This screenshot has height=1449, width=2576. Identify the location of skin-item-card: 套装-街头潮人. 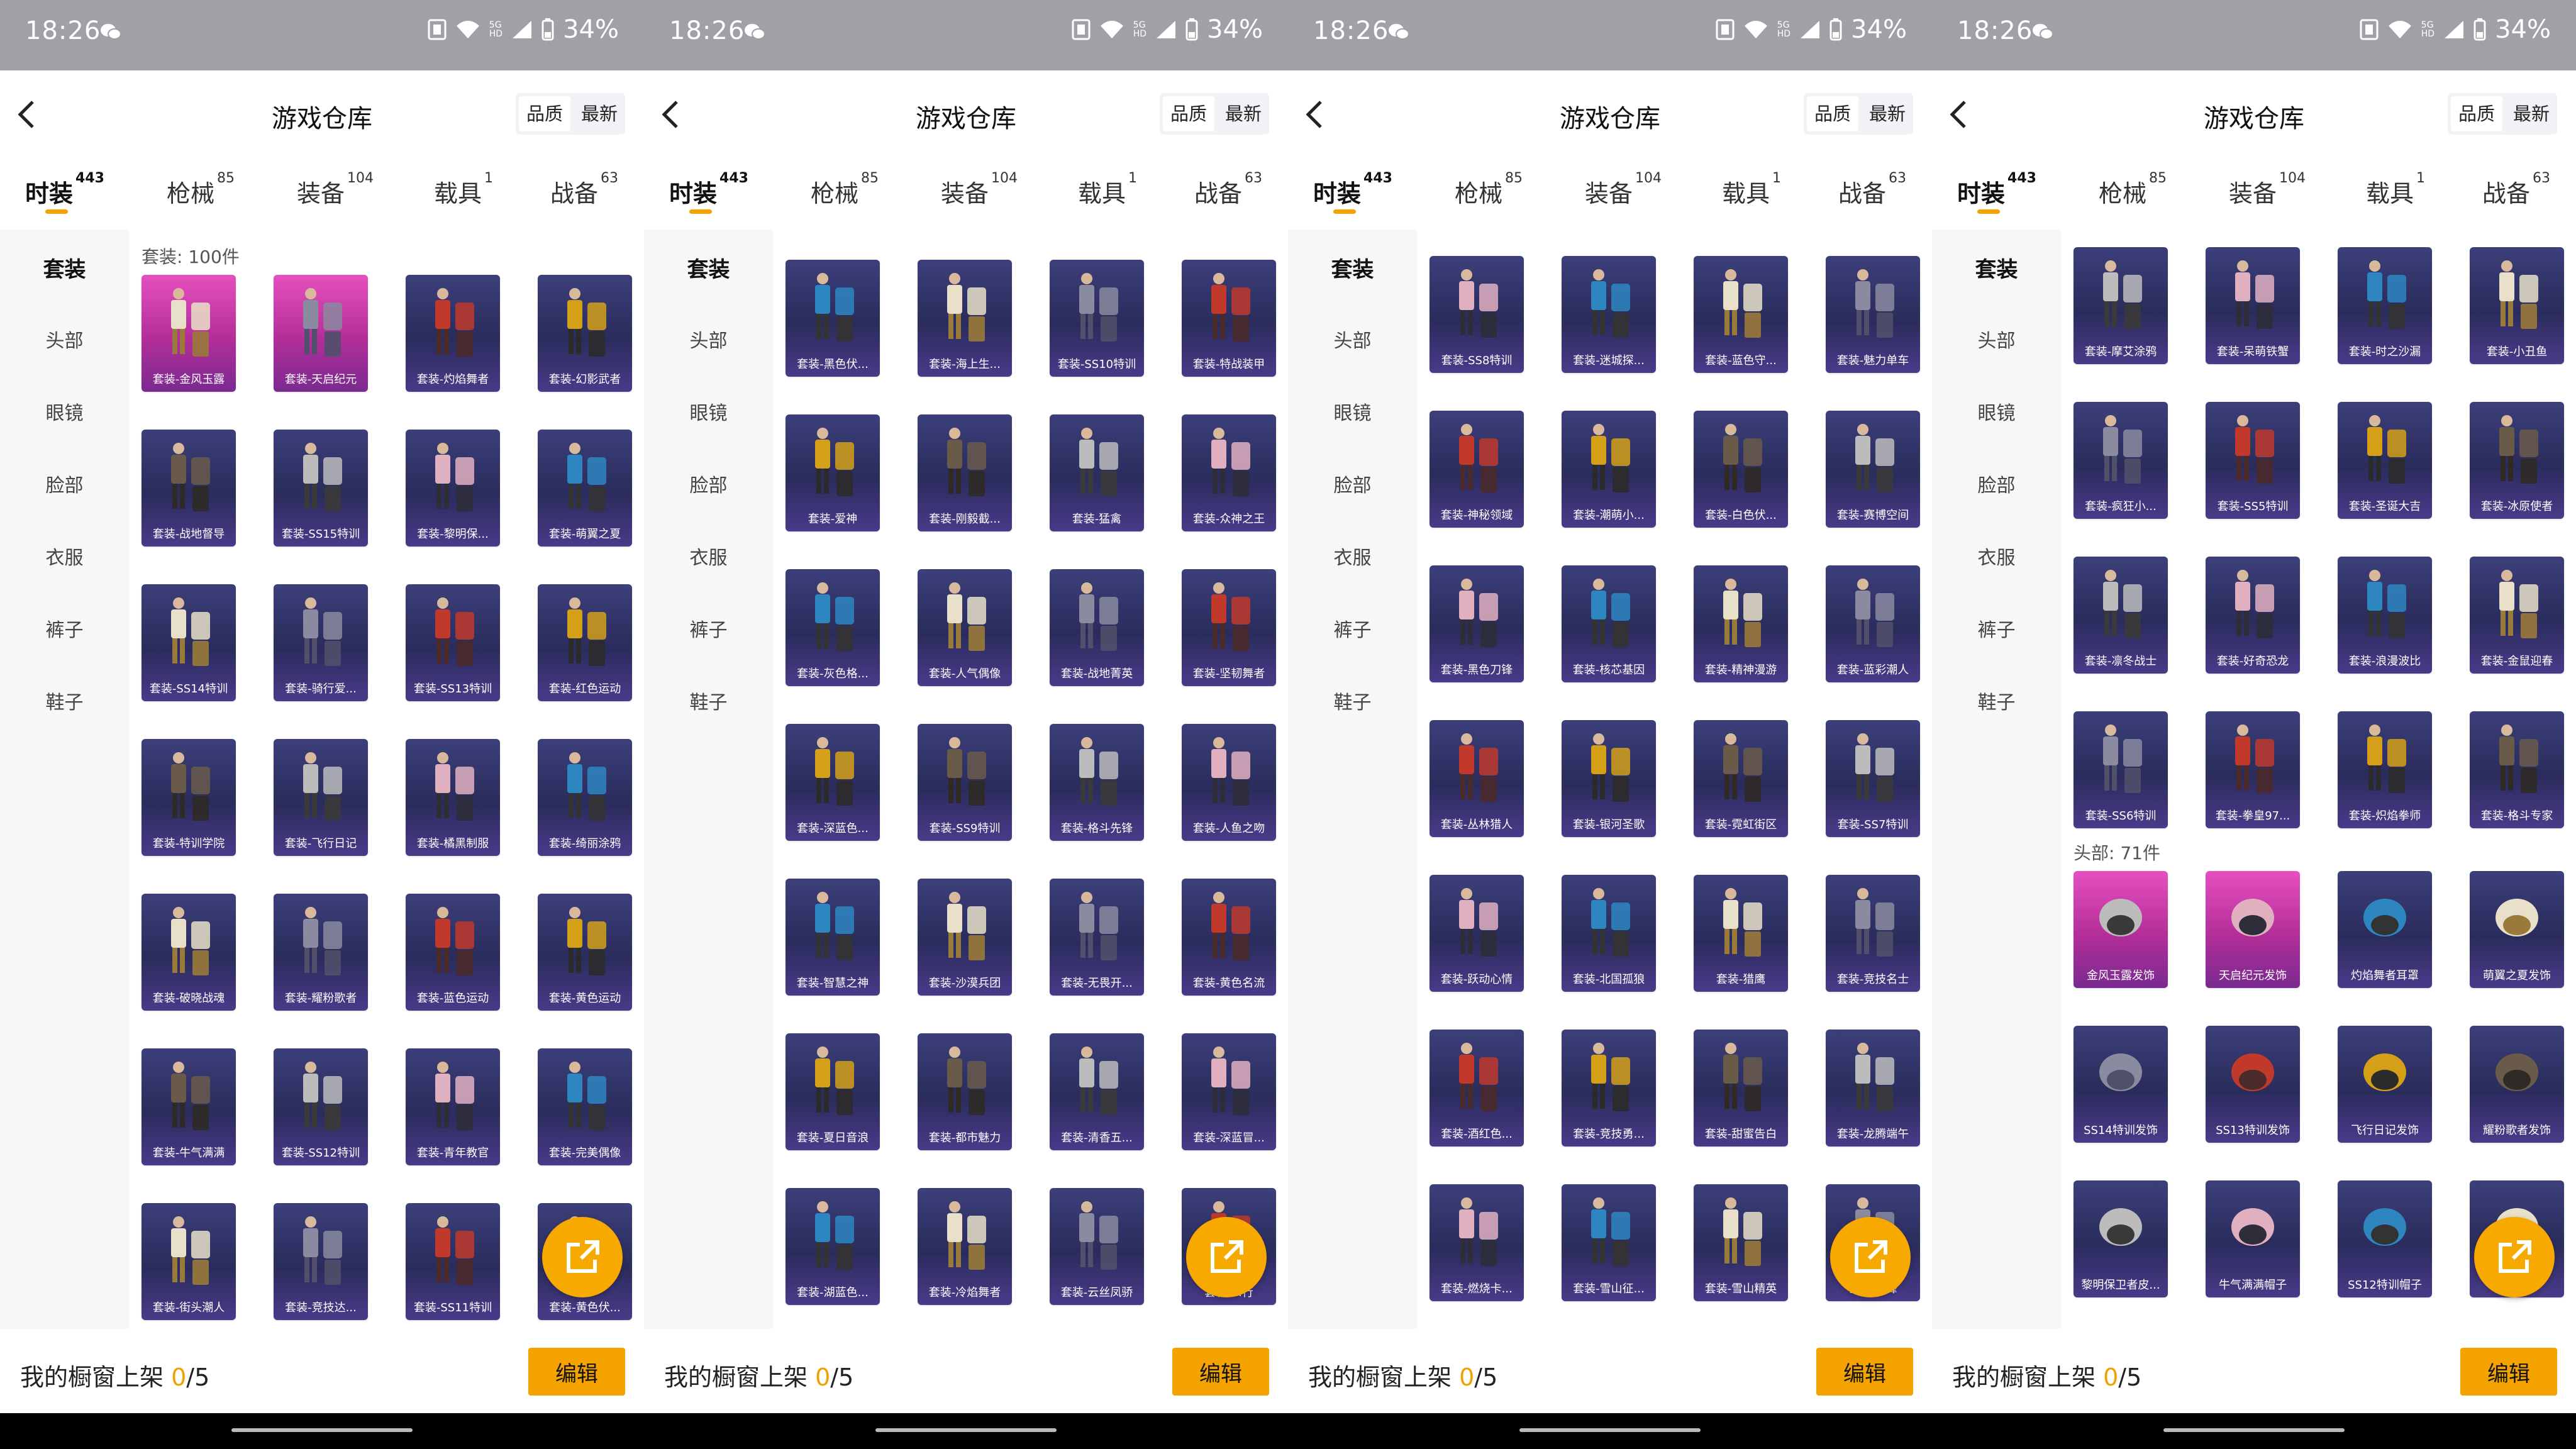
(189, 1261).